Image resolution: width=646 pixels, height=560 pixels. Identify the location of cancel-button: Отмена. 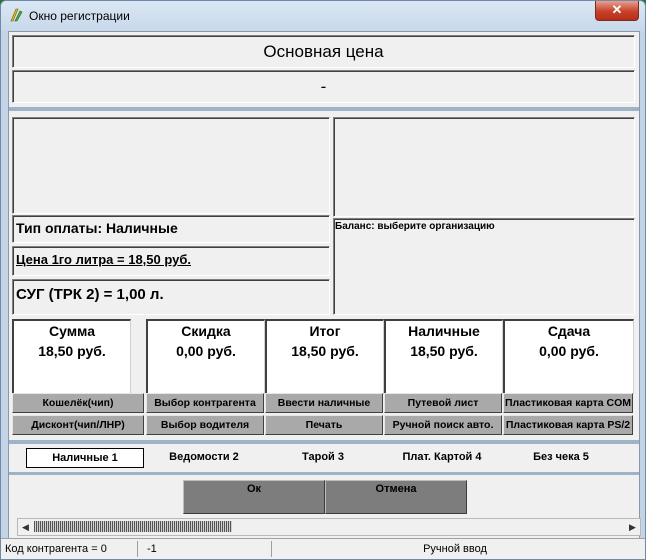
(396, 497).